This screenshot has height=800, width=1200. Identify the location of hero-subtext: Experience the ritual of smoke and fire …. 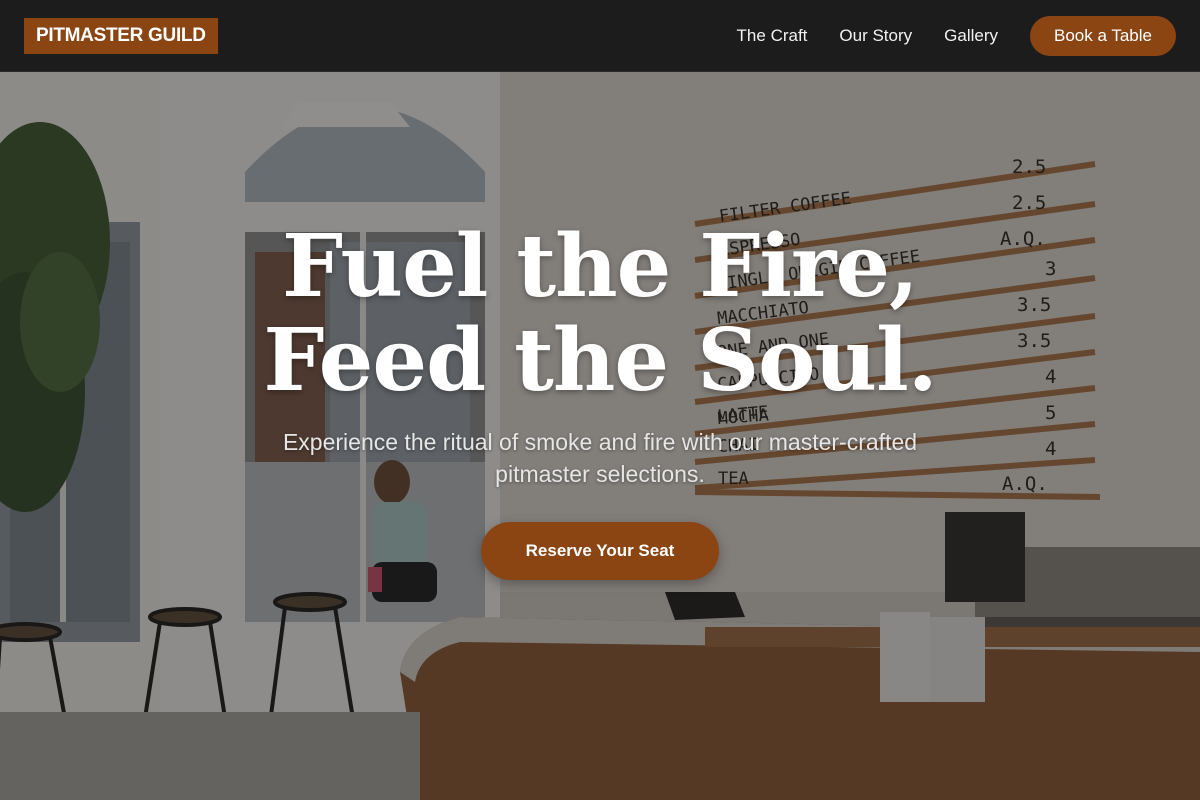
(600, 458).